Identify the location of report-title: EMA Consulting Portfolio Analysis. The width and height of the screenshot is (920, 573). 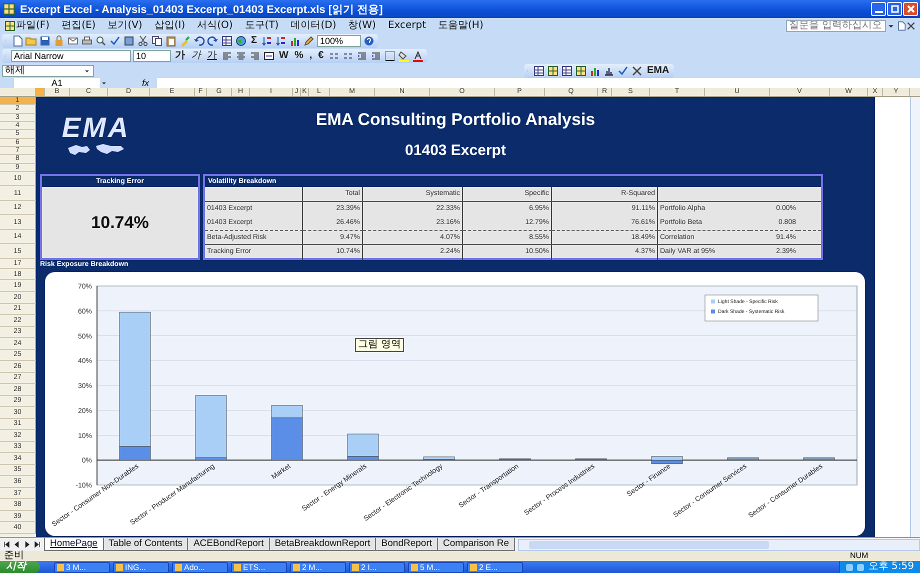
(456, 120).